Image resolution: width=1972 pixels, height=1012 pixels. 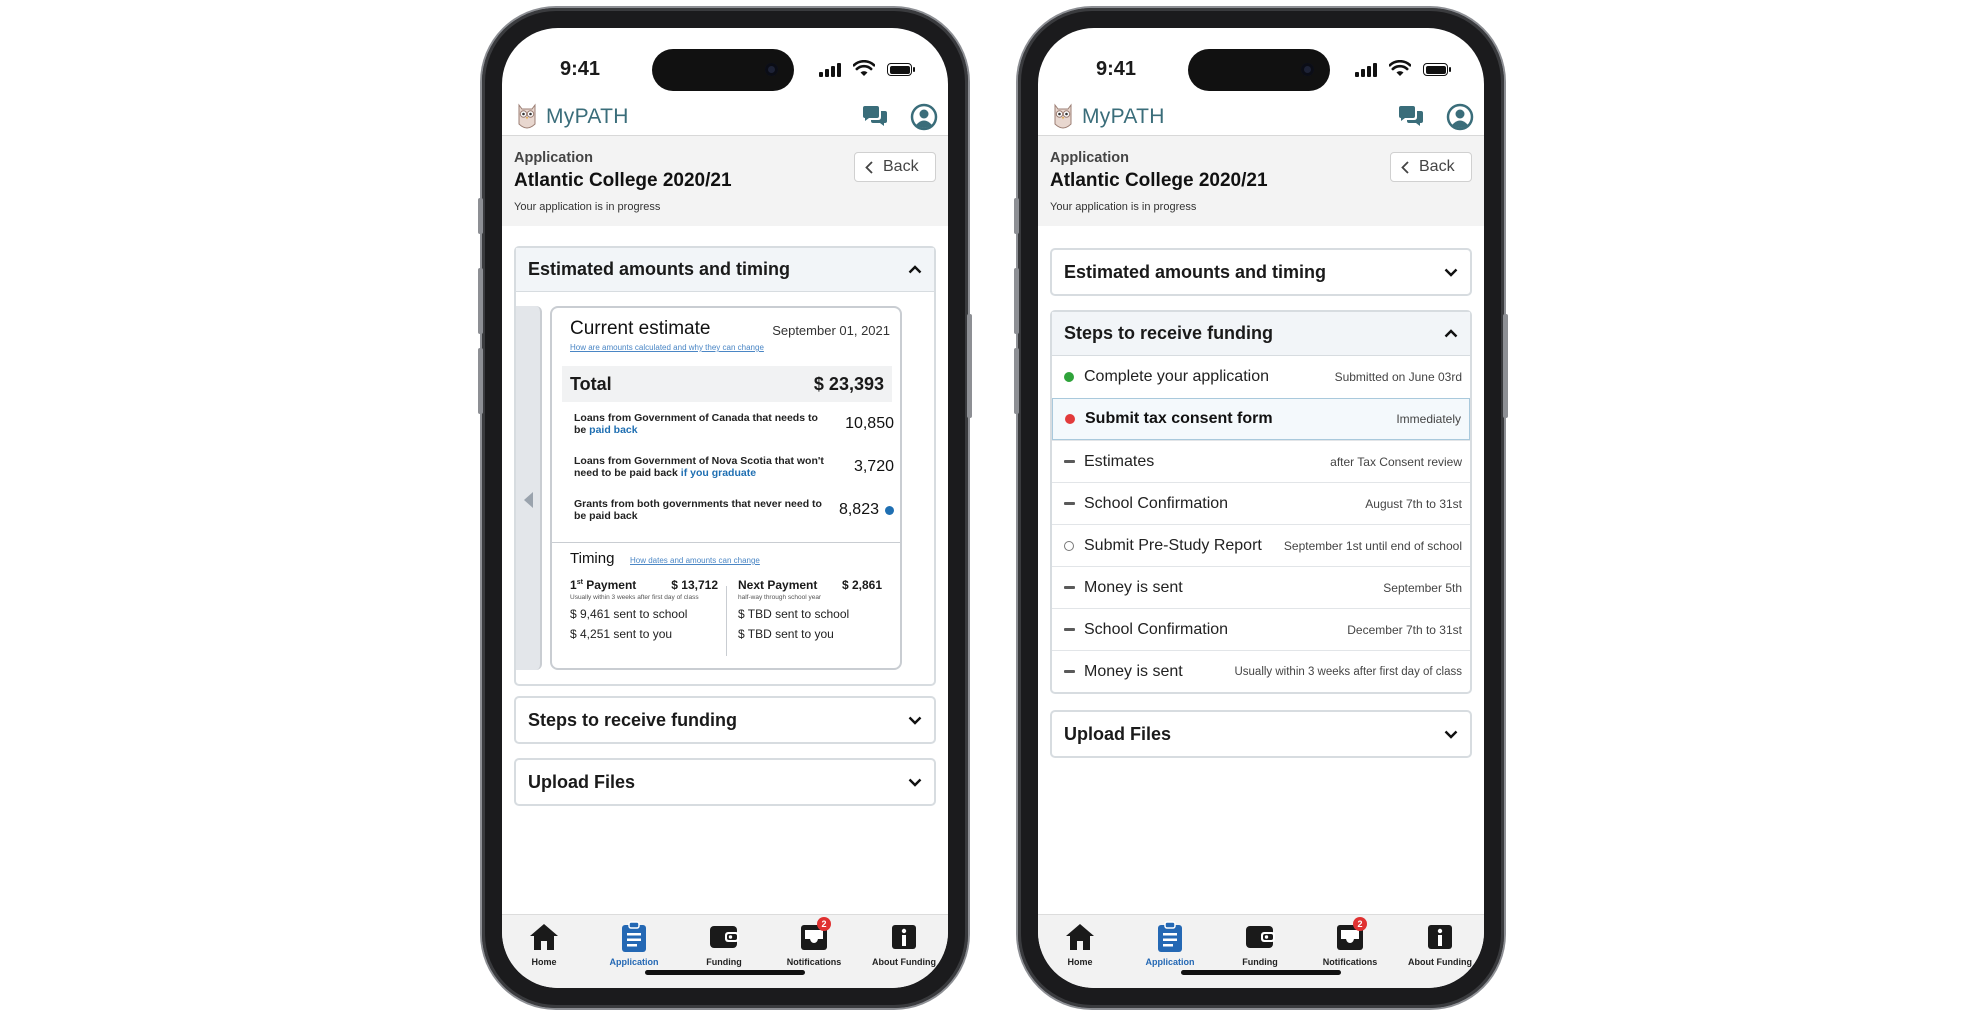 What do you see at coordinates (1372, 545) in the screenshot?
I see `step-when: September 1st until end of school` at bounding box center [1372, 545].